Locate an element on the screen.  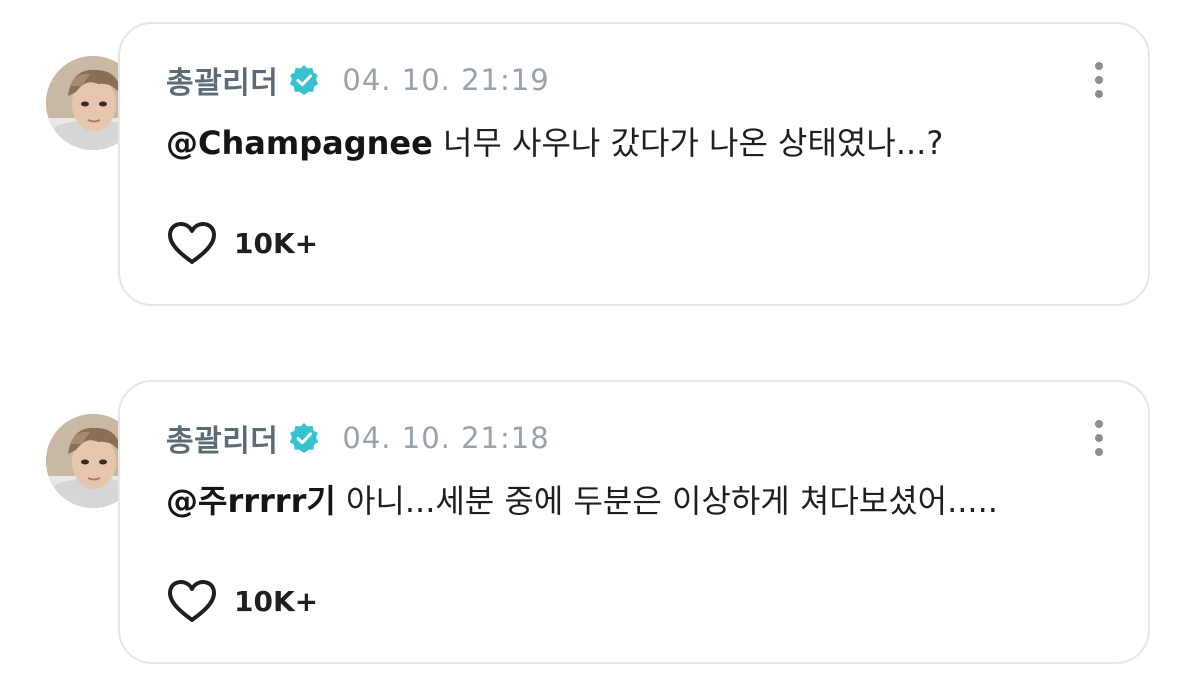
comment-text: @Champagnee 너무 사우나 갔다가 나온 상태였나...? is located at coordinates (637, 143).